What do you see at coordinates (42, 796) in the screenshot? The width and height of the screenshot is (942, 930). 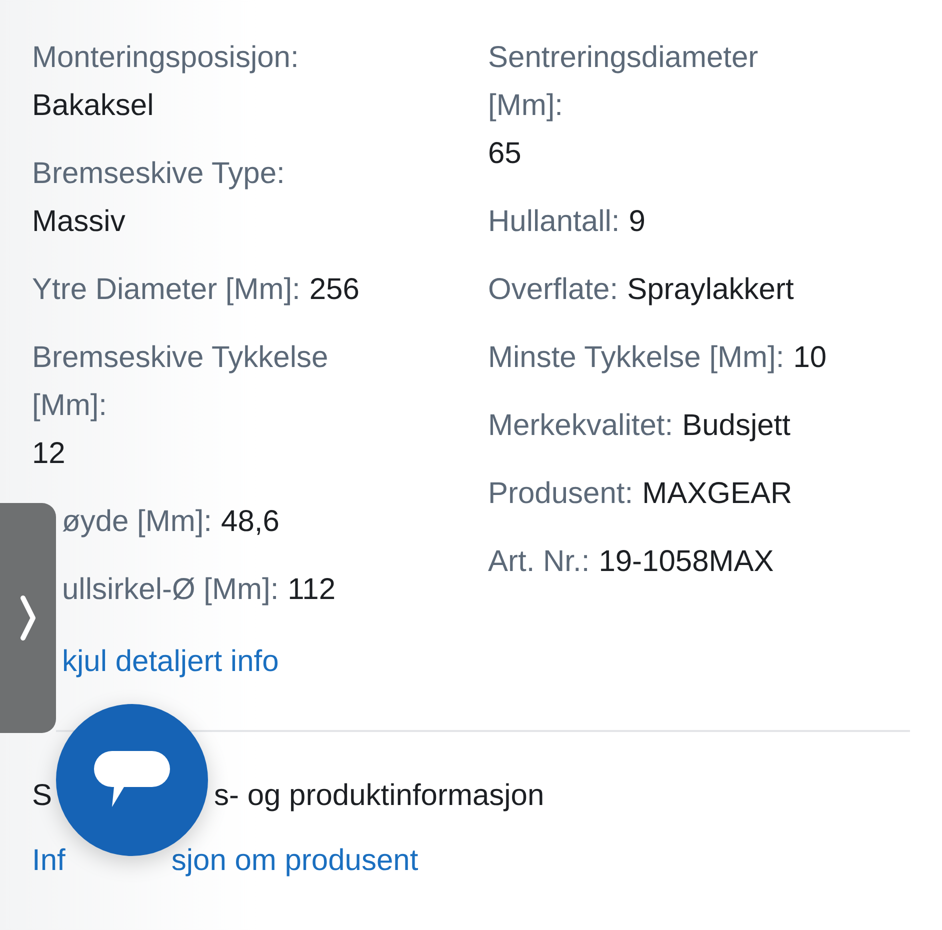 I see `section-heading: S` at bounding box center [42, 796].